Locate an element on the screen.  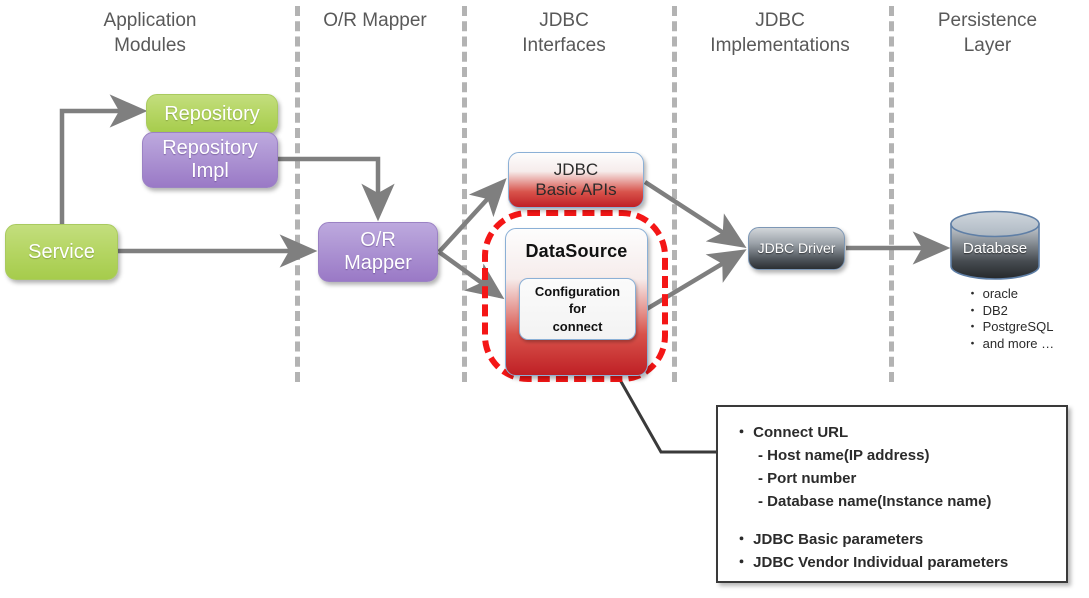
column-header-line: Layer is located at coordinates (987, 45).